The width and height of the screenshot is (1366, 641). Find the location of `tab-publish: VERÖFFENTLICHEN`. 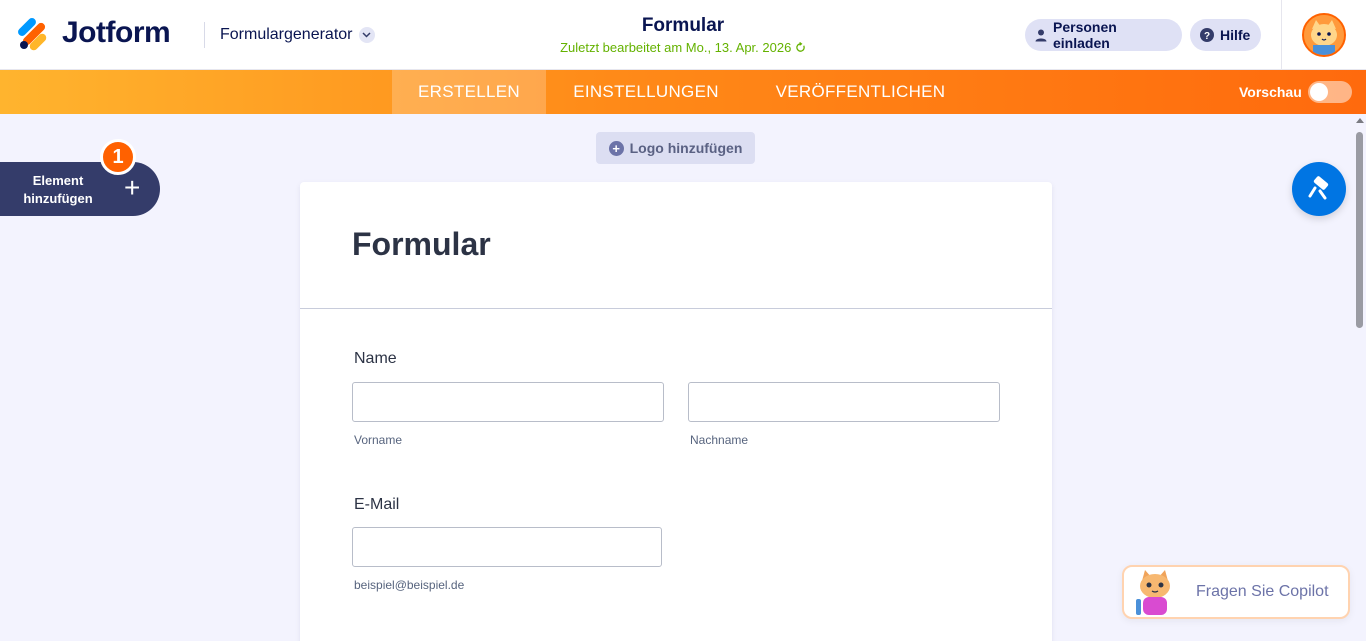

tab-publish: VERÖFFENTLICHEN is located at coordinates (860, 92).